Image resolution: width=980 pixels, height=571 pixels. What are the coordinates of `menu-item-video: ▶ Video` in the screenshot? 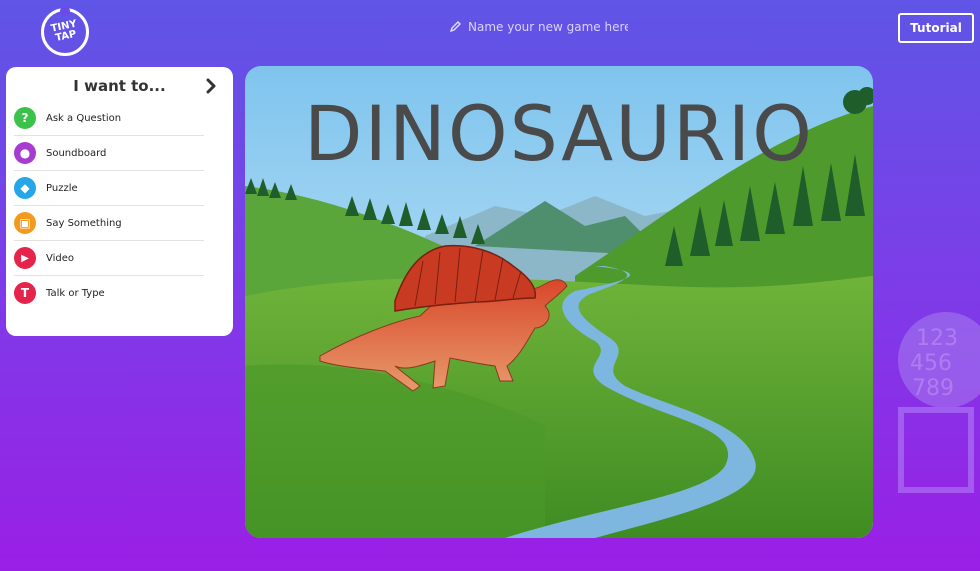 It's located at (109, 258).